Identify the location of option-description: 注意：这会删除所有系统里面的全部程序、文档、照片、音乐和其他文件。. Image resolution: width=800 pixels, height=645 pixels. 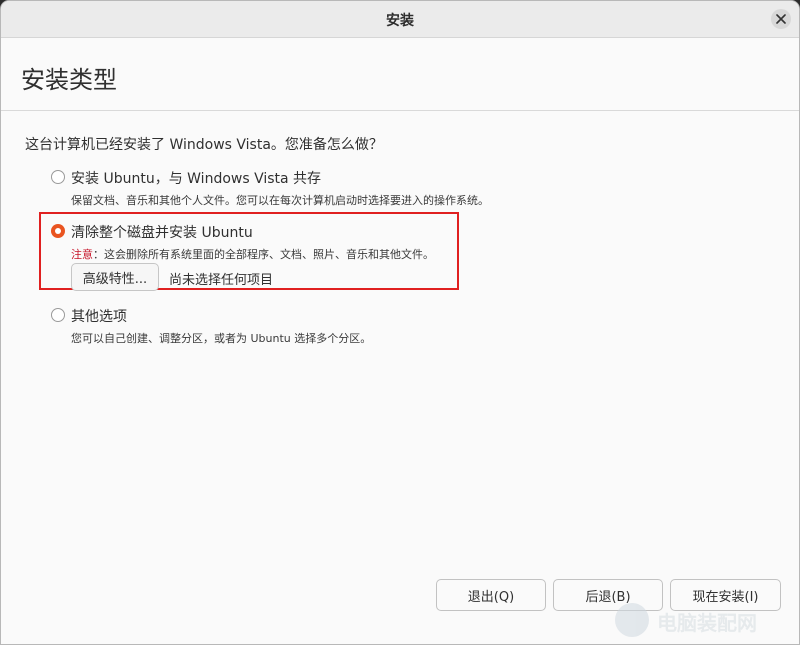
(252, 254).